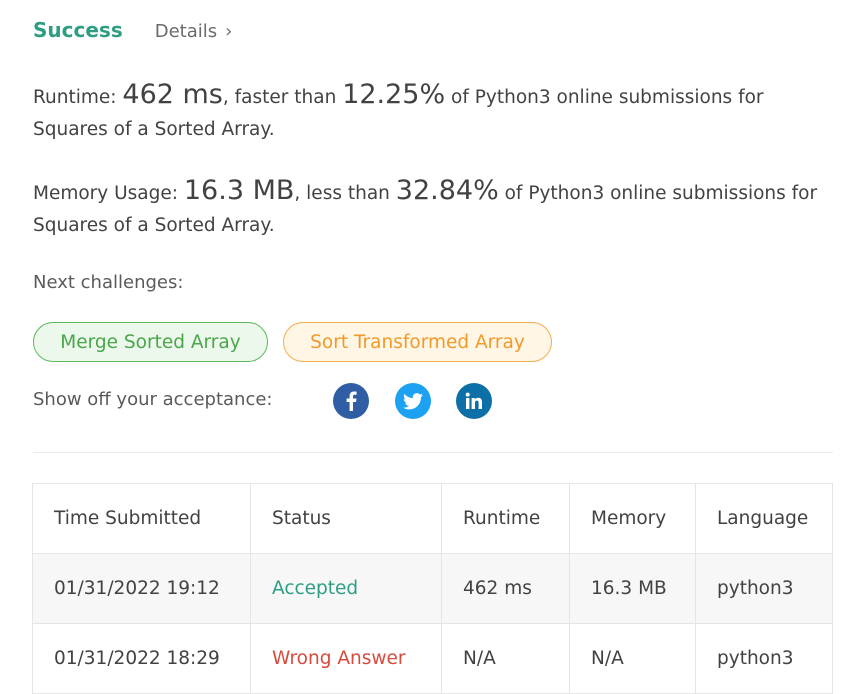 The width and height of the screenshot is (858, 694). I want to click on runtime-percentile: 12.25%, so click(394, 94).